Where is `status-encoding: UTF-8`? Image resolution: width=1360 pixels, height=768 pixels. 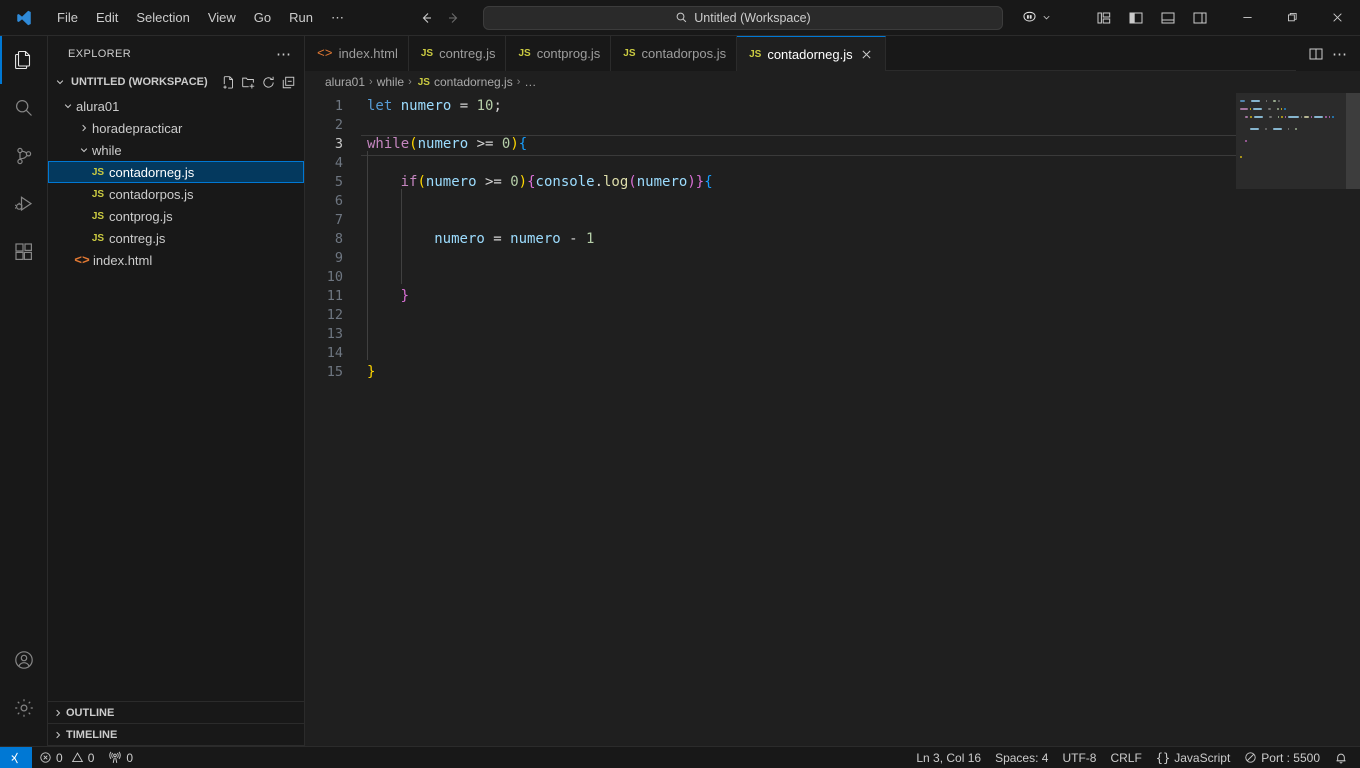 status-encoding: UTF-8 is located at coordinates (1079, 757).